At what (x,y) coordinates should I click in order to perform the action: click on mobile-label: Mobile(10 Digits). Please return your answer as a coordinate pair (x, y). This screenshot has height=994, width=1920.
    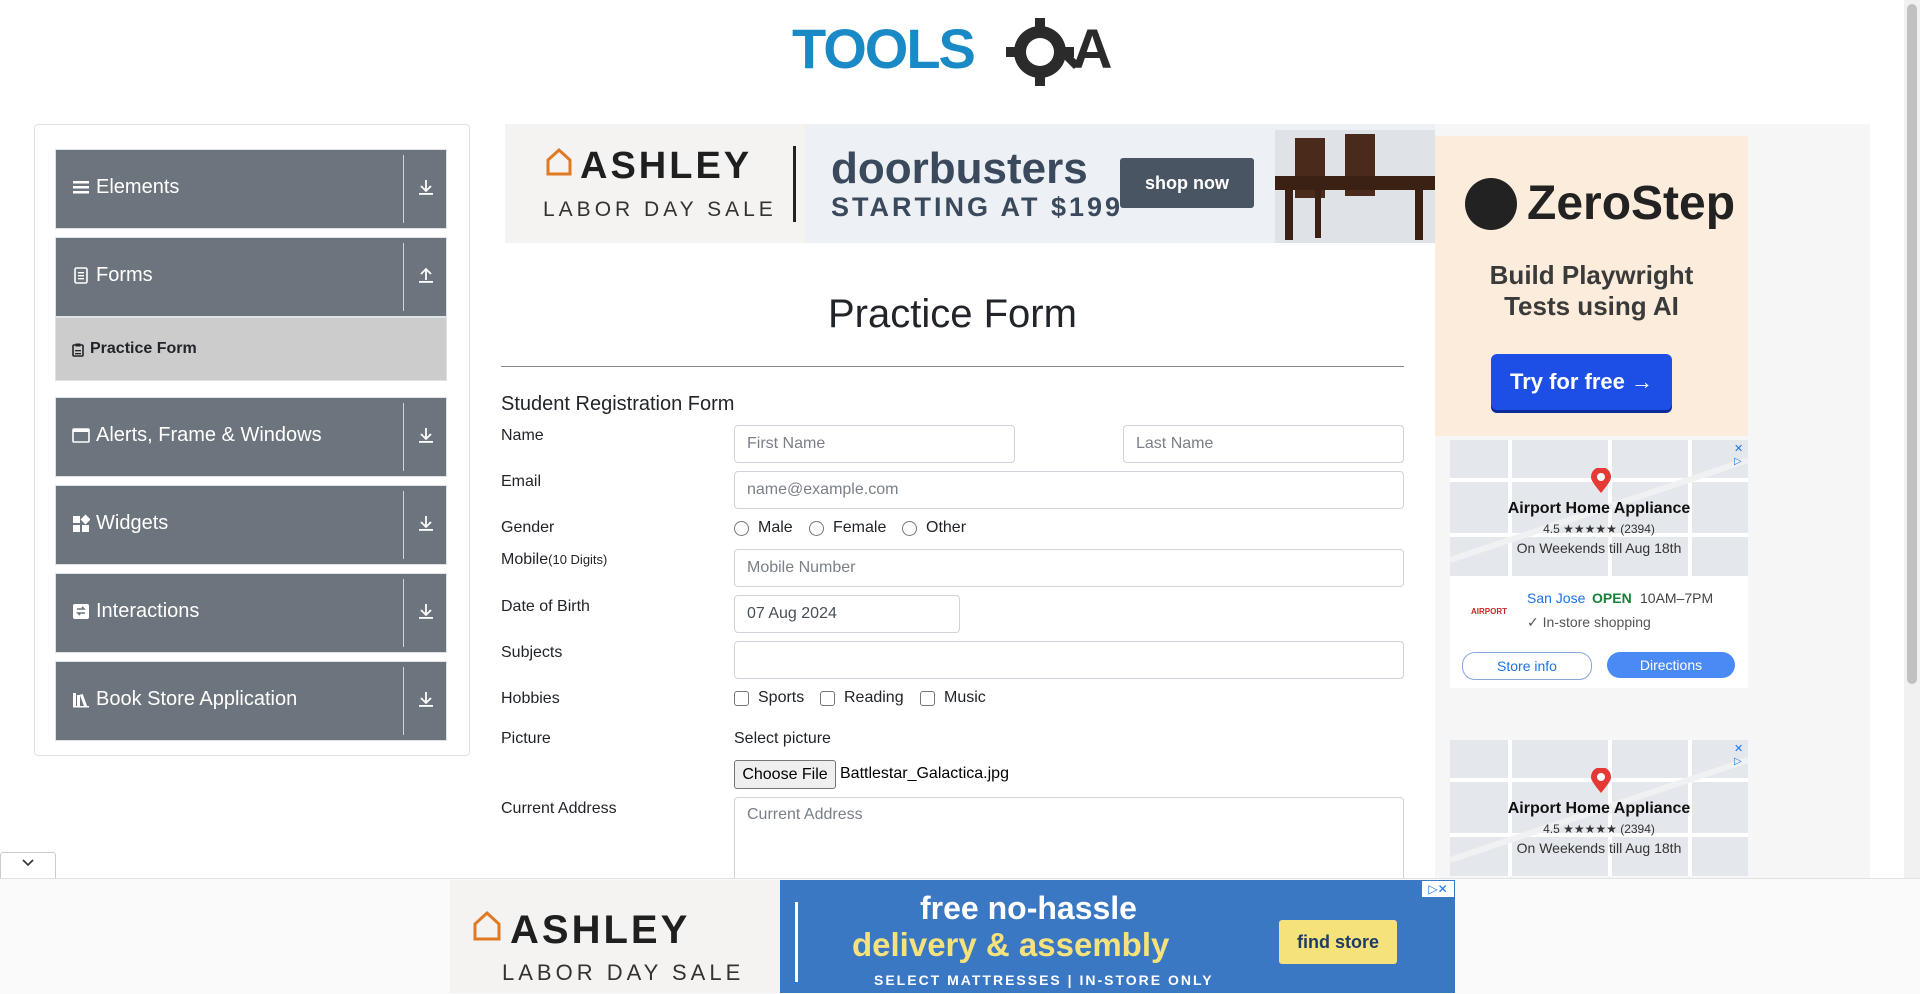
    Looking at the image, I should click on (554, 560).